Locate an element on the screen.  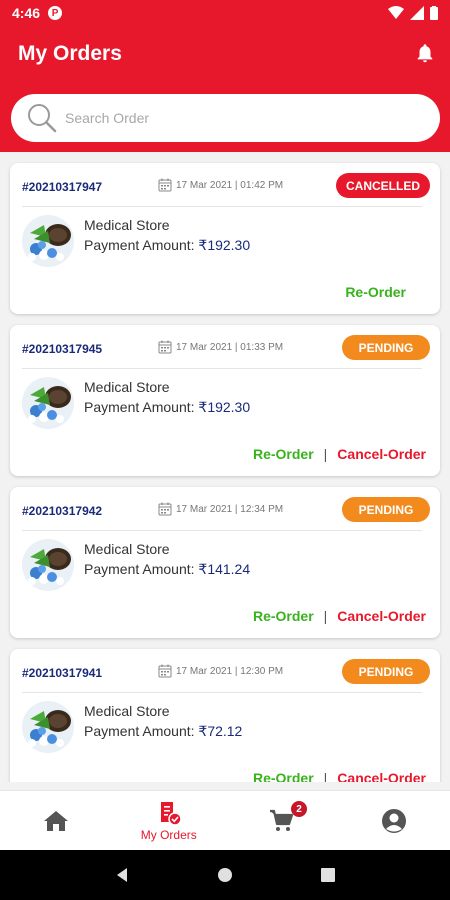
payment-amount-row: Payment Amount: ₹141.24 is located at coordinates (167, 569).